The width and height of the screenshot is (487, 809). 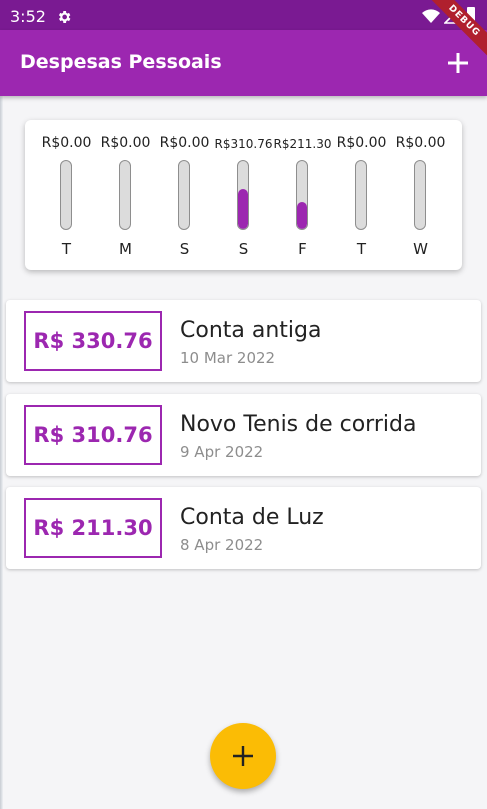 I want to click on debug-banner: DEBUG, so click(x=457, y=30).